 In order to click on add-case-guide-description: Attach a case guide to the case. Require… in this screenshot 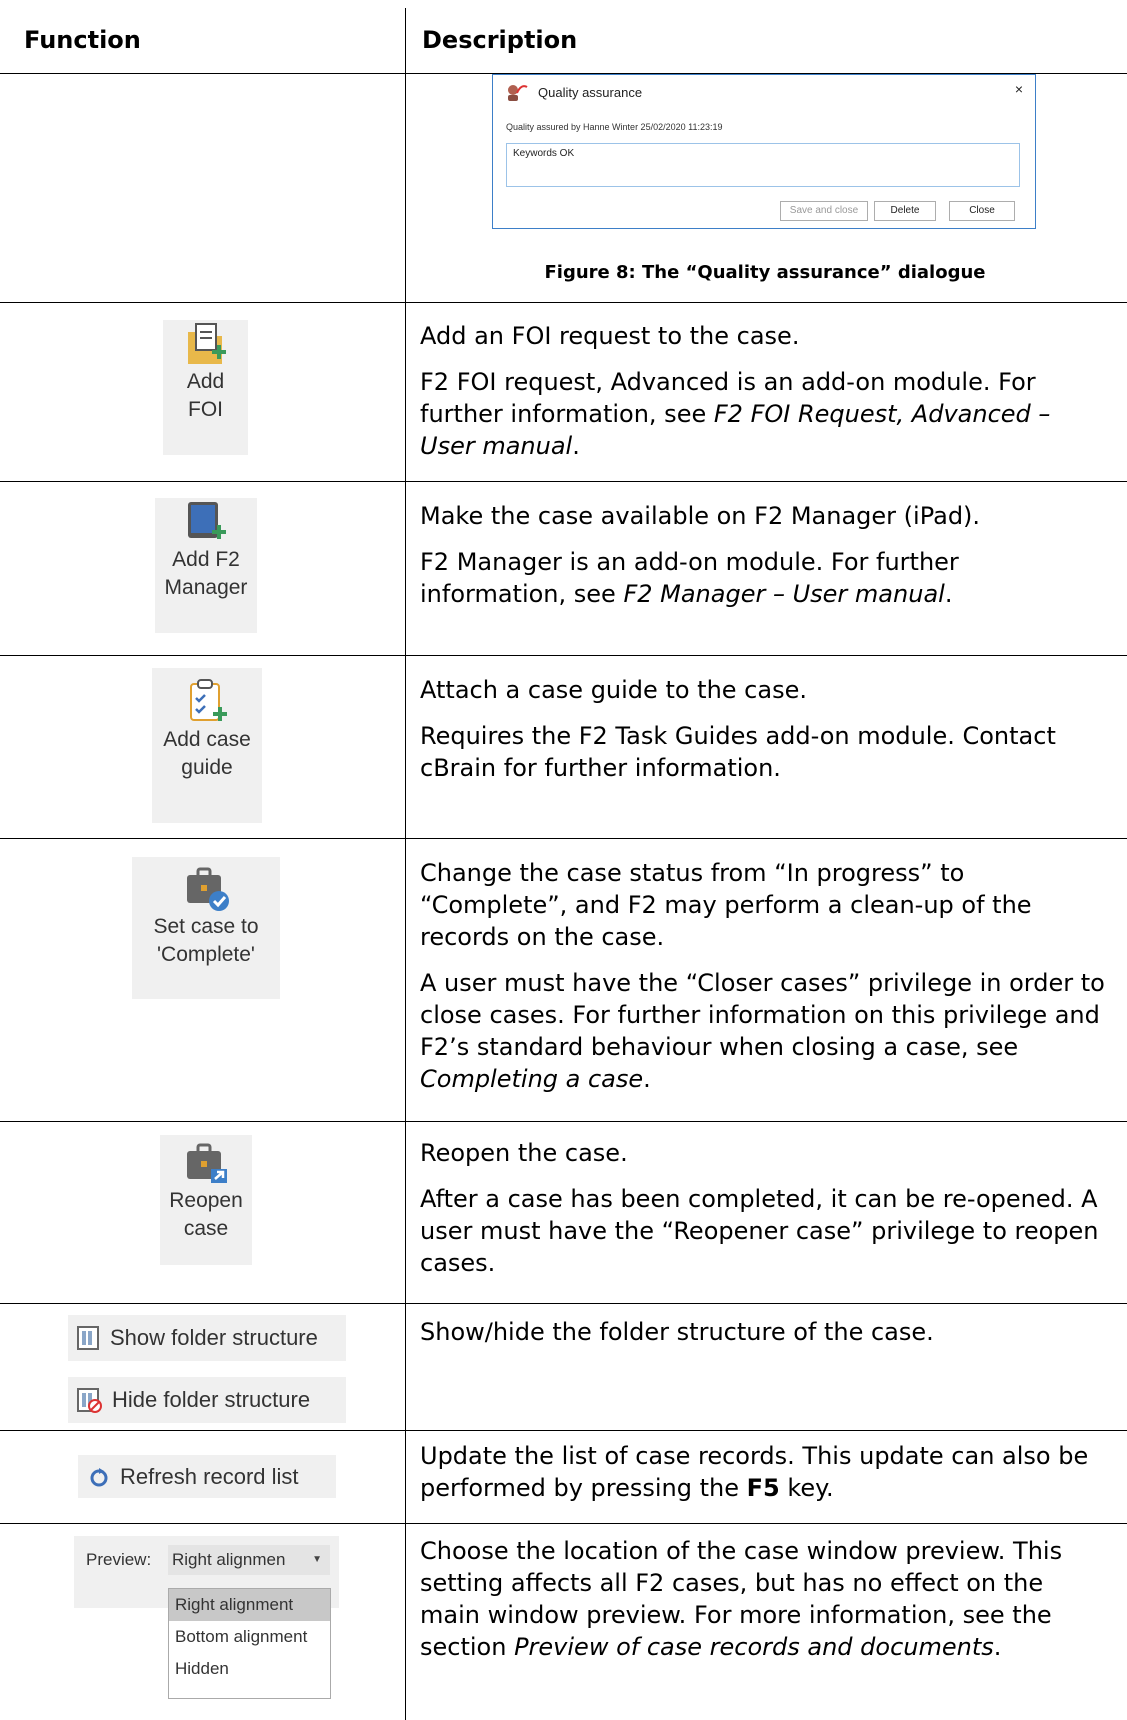, I will do `click(765, 729)`.